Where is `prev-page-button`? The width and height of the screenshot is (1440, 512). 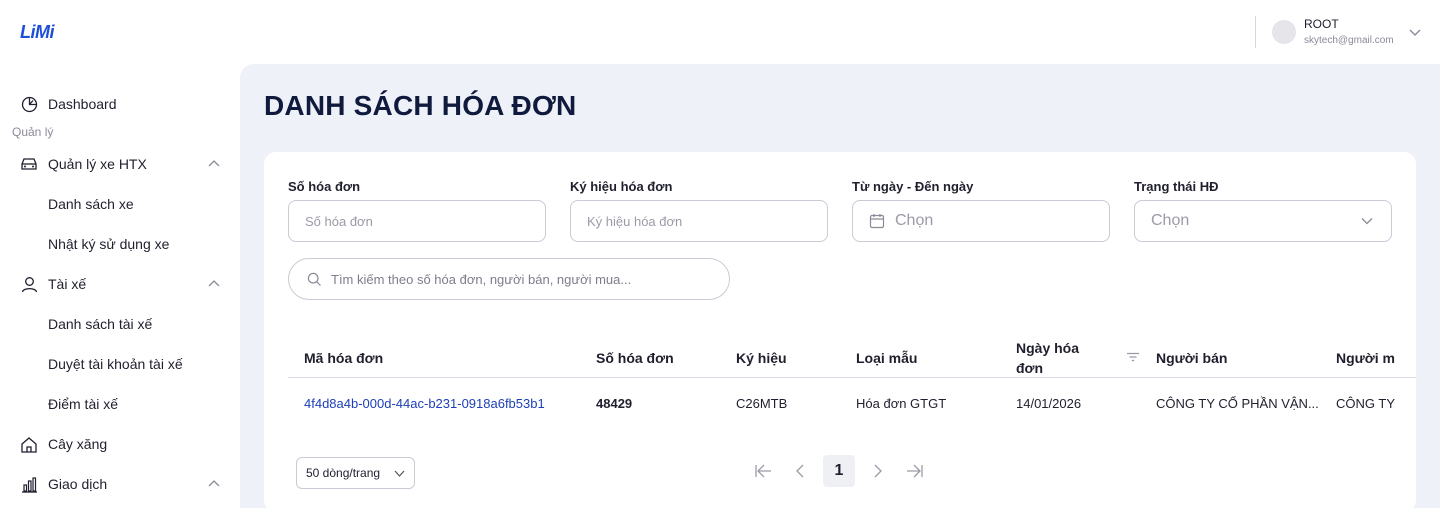 prev-page-button is located at coordinates (800, 471).